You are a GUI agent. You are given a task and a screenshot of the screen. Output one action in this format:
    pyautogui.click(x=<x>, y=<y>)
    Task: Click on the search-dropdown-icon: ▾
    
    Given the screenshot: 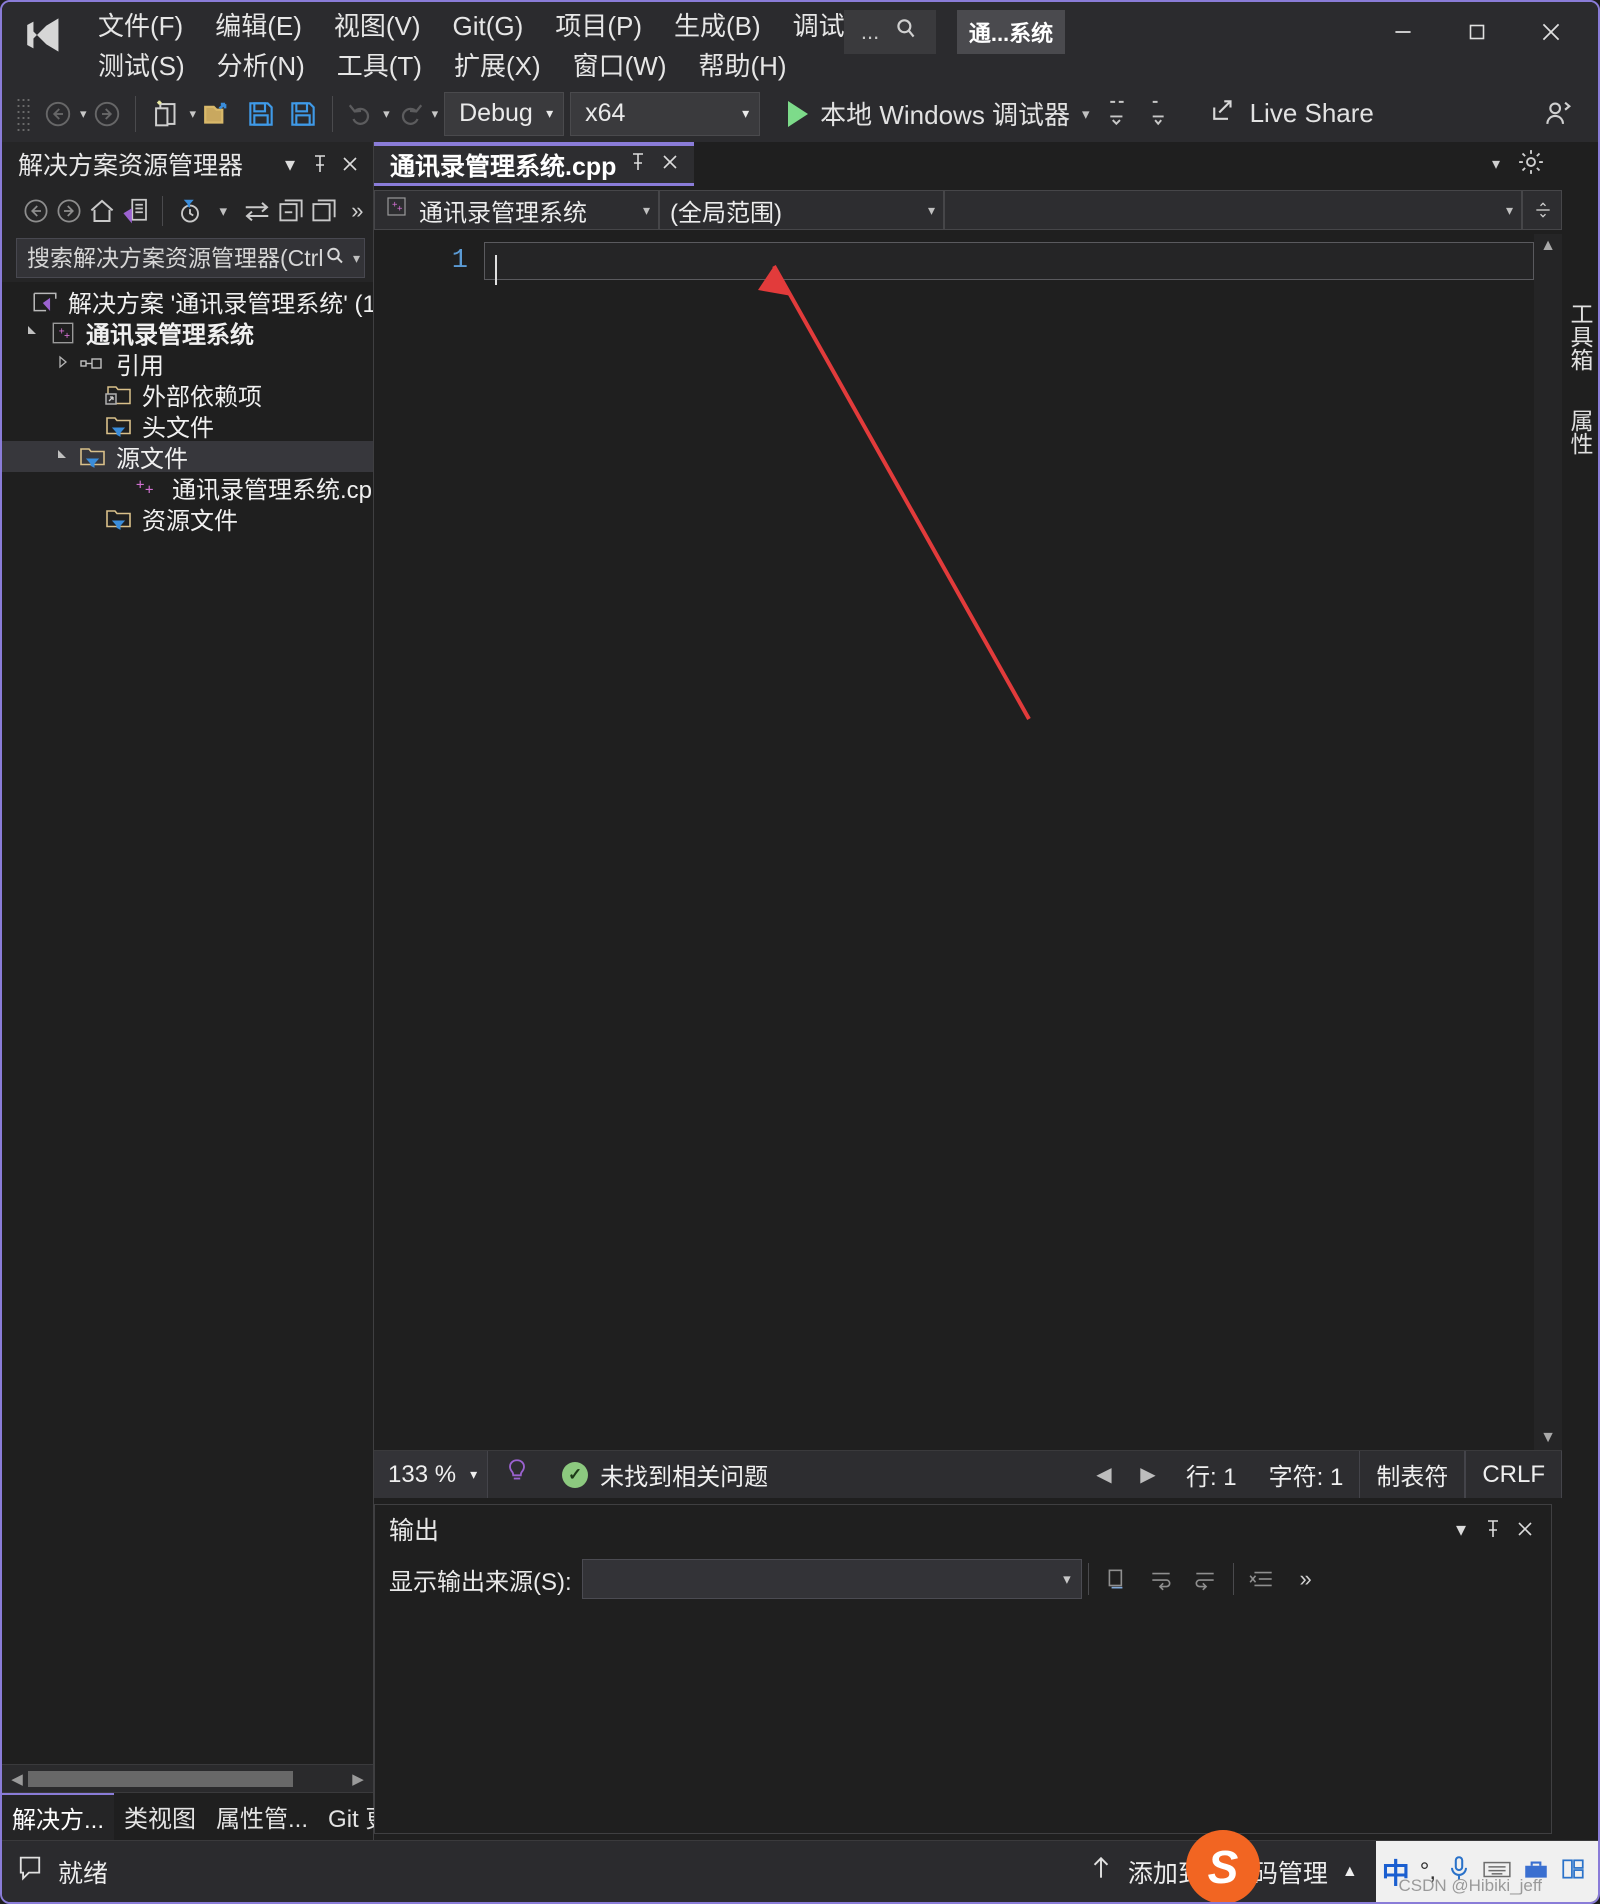 What is the action you would take?
    pyautogui.click(x=356, y=258)
    